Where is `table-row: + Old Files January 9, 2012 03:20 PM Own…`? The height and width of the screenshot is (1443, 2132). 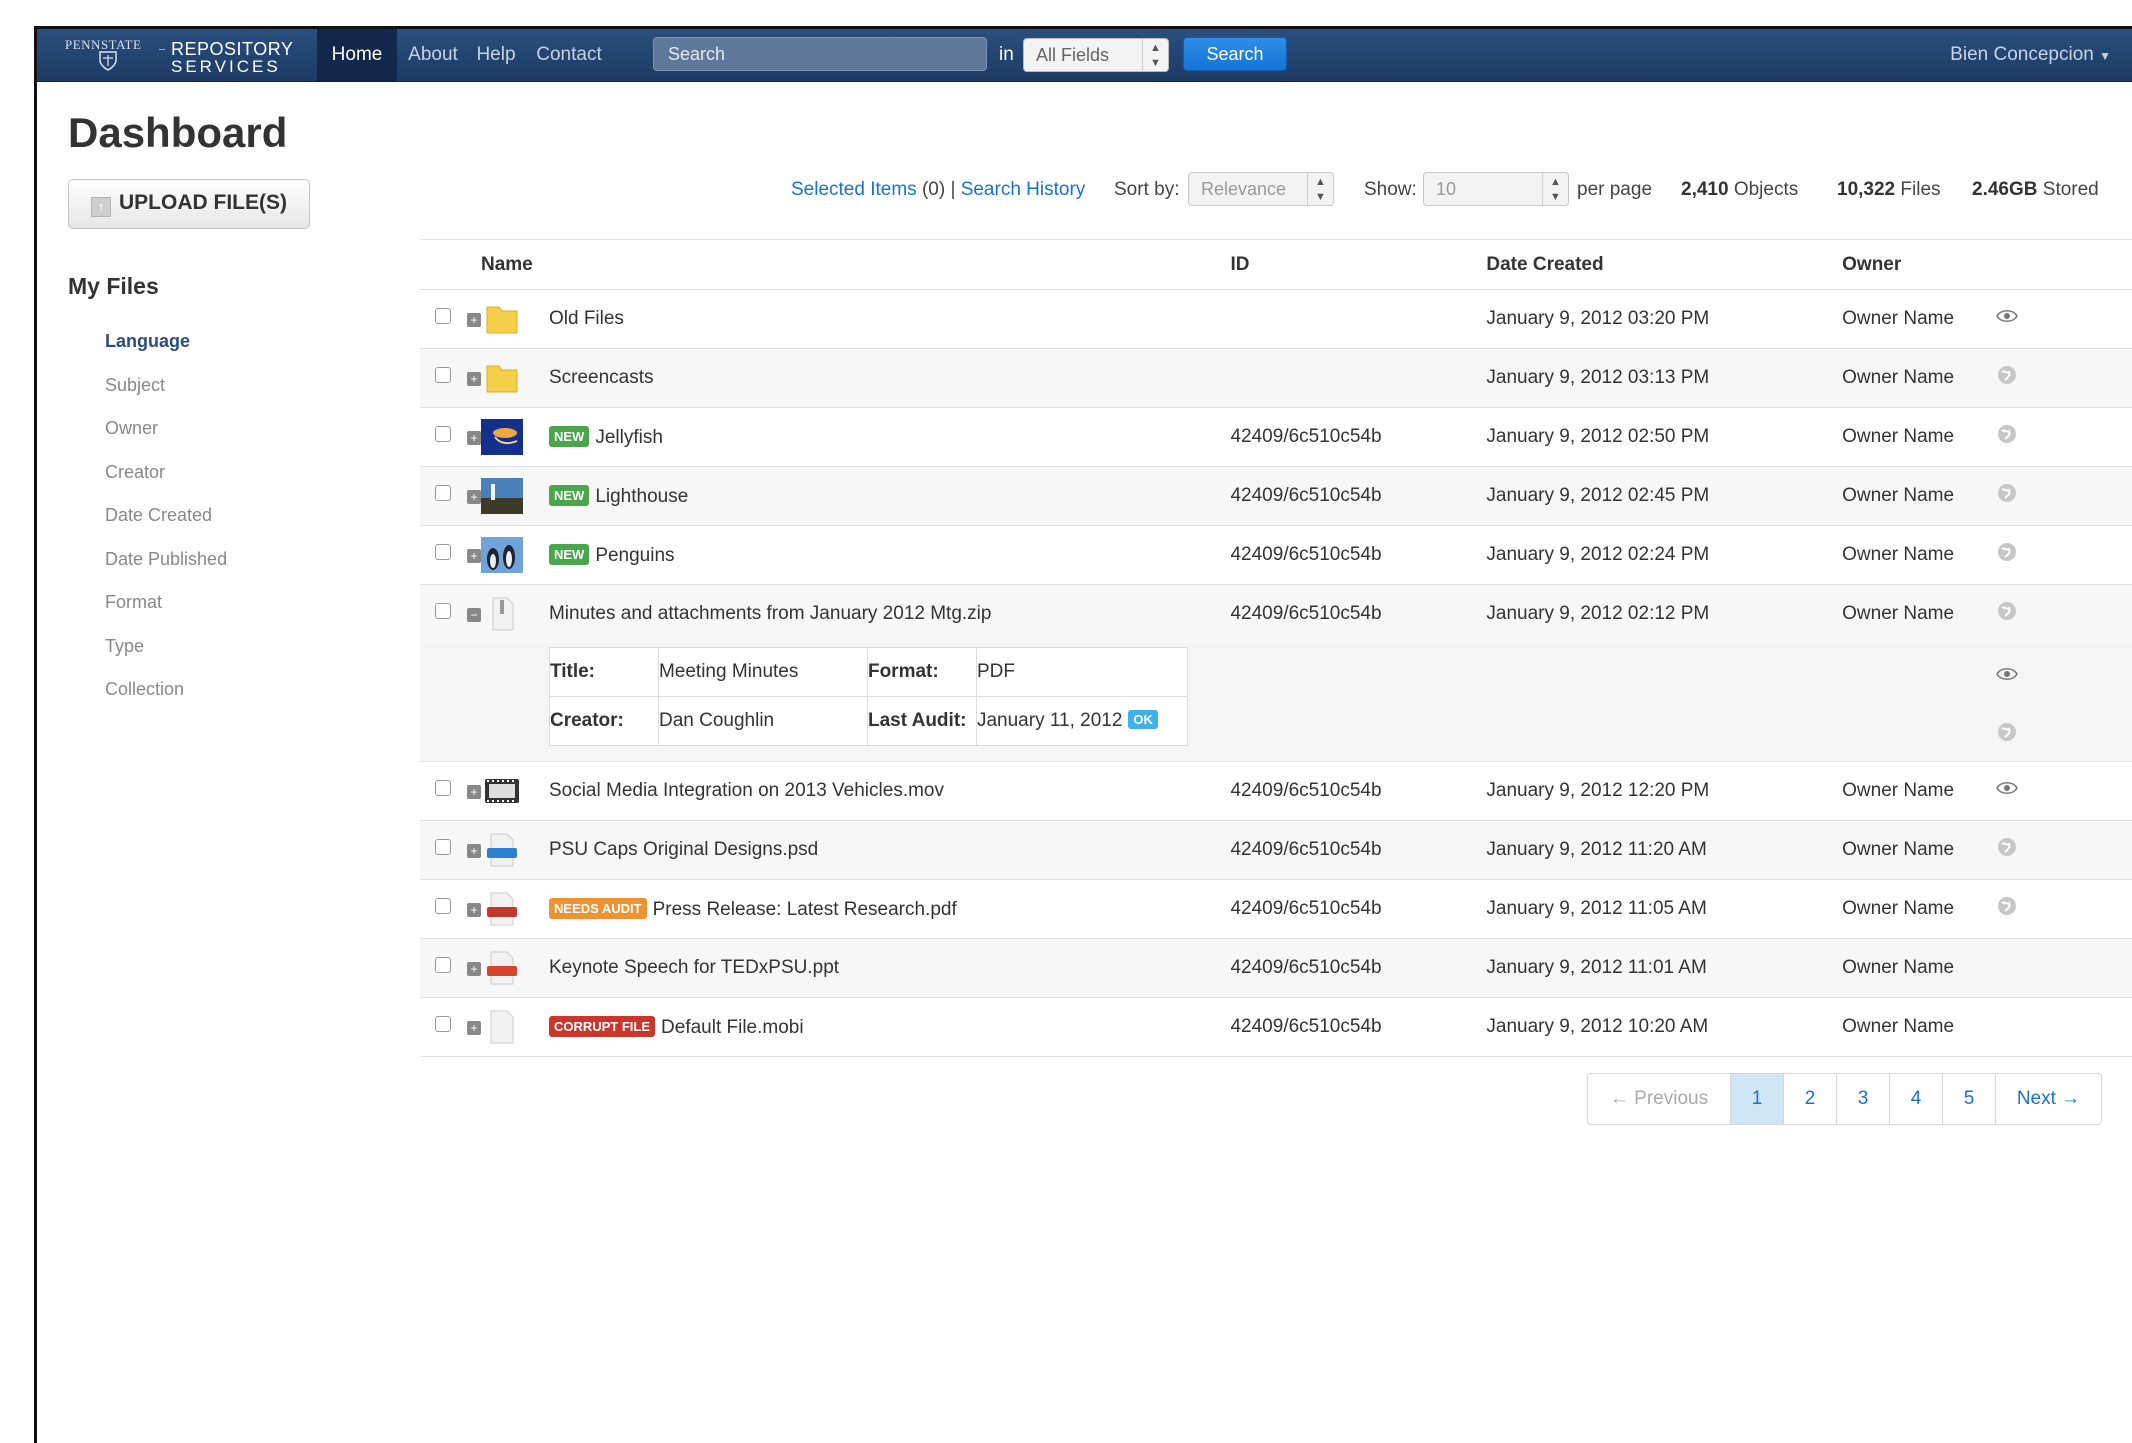 table-row: + Old Files January 9, 2012 03:20 PM Own… is located at coordinates (1276, 319).